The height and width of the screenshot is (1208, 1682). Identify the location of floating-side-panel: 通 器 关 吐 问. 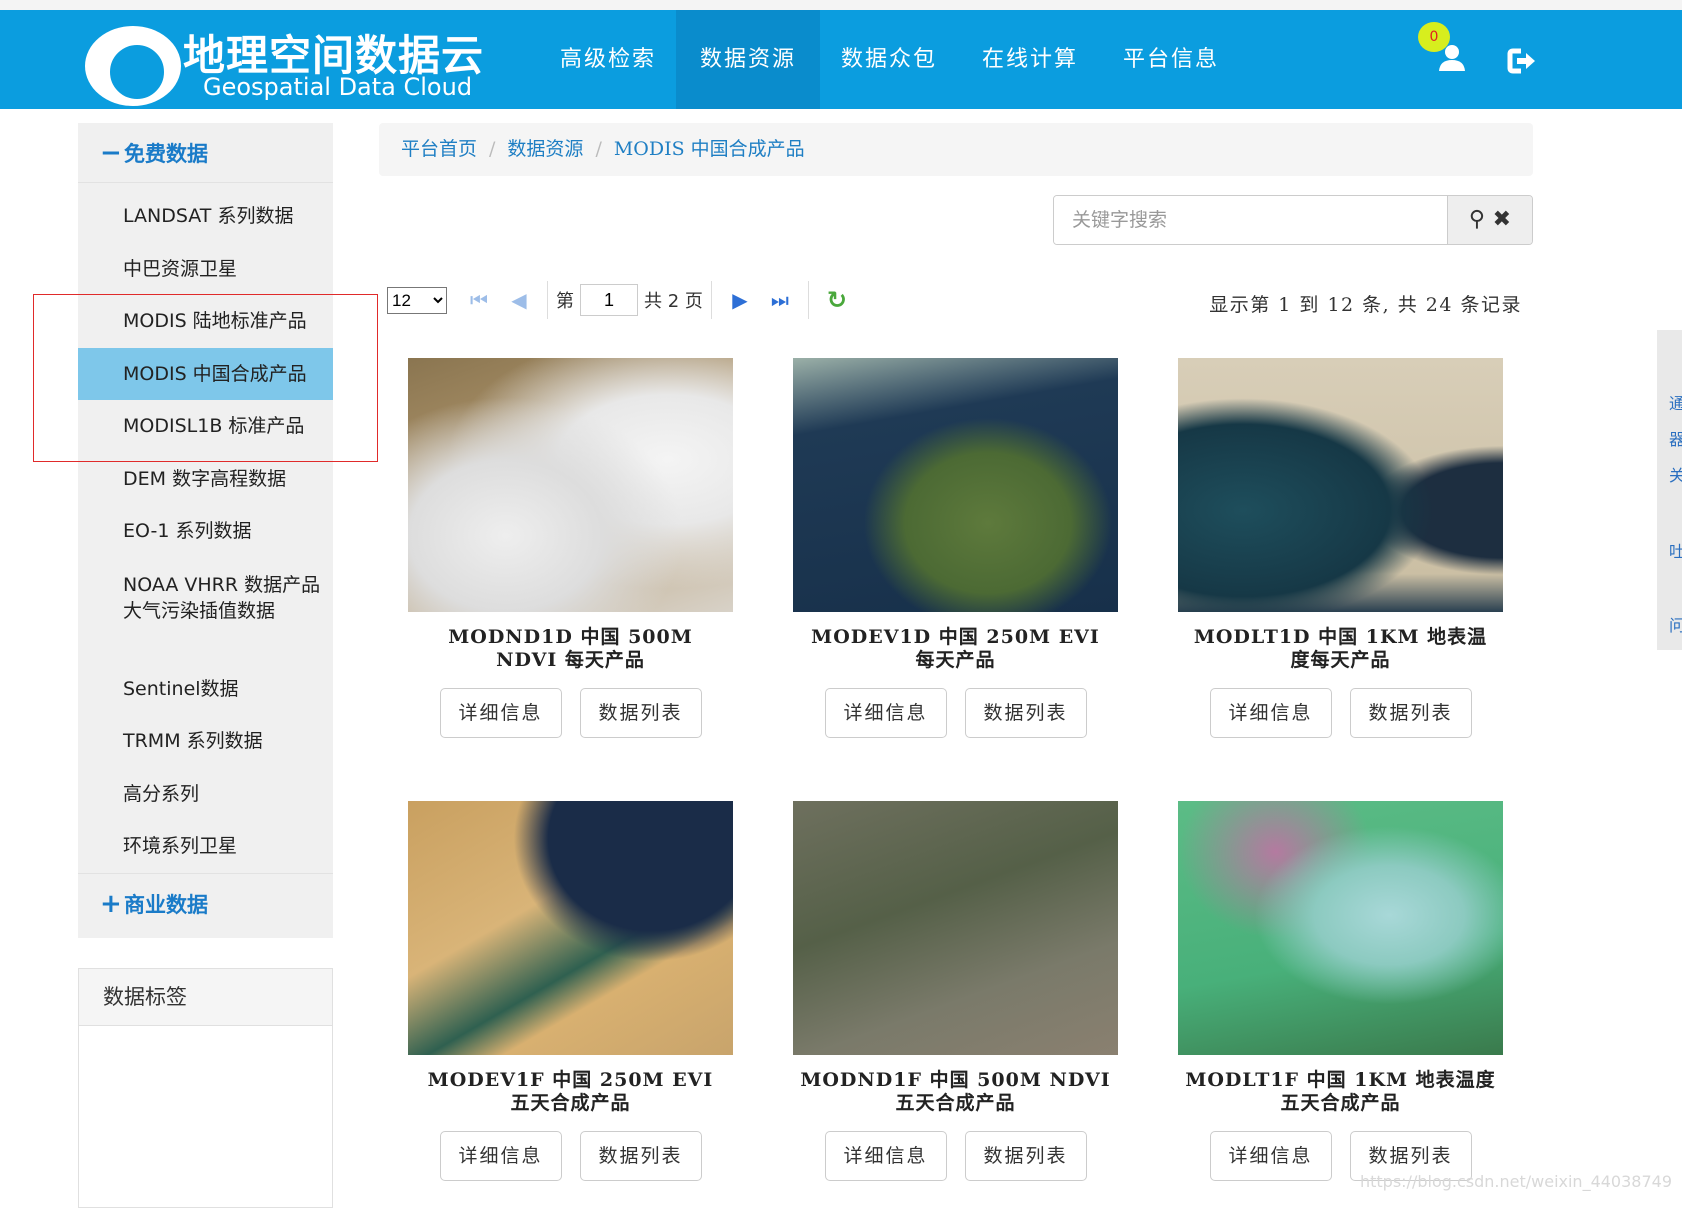
(1669, 490).